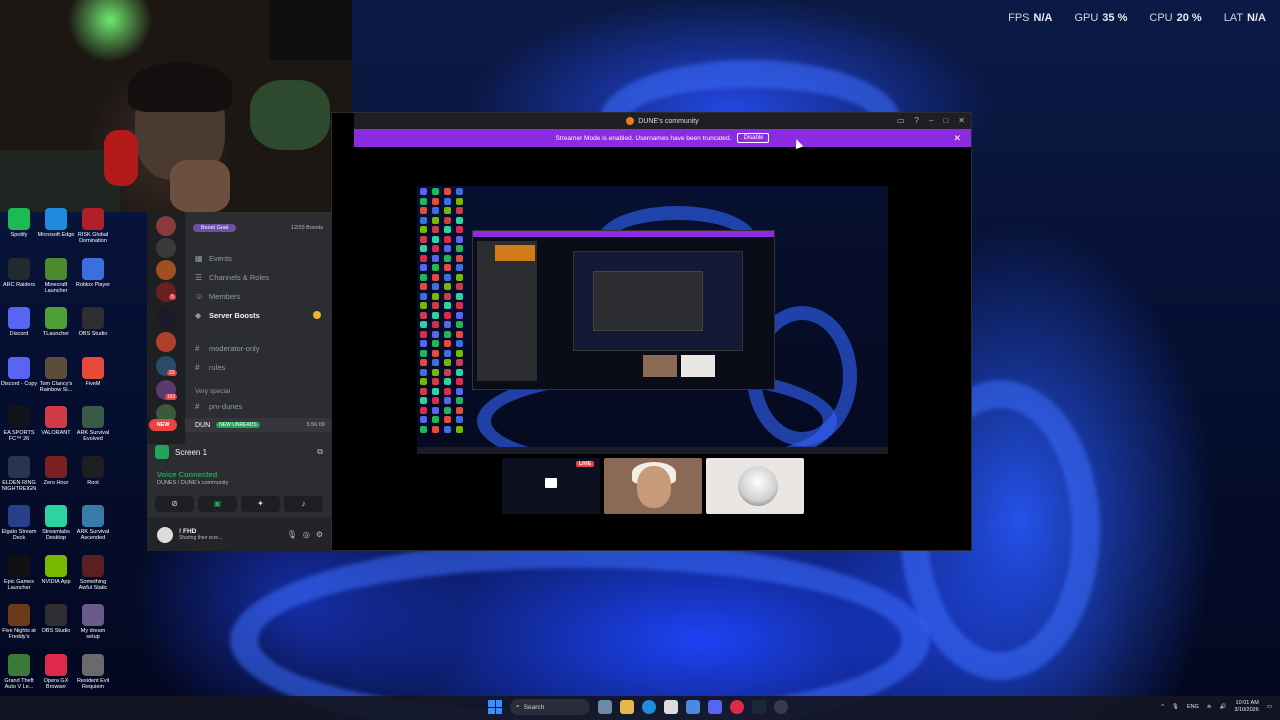 This screenshot has height=720, width=1280. I want to click on banner-close-icon: ✕, so click(957, 138).